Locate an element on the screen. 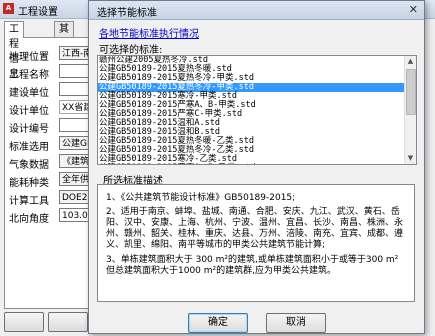 The image size is (435, 336). ok-button: 确定 is located at coordinates (218, 323).